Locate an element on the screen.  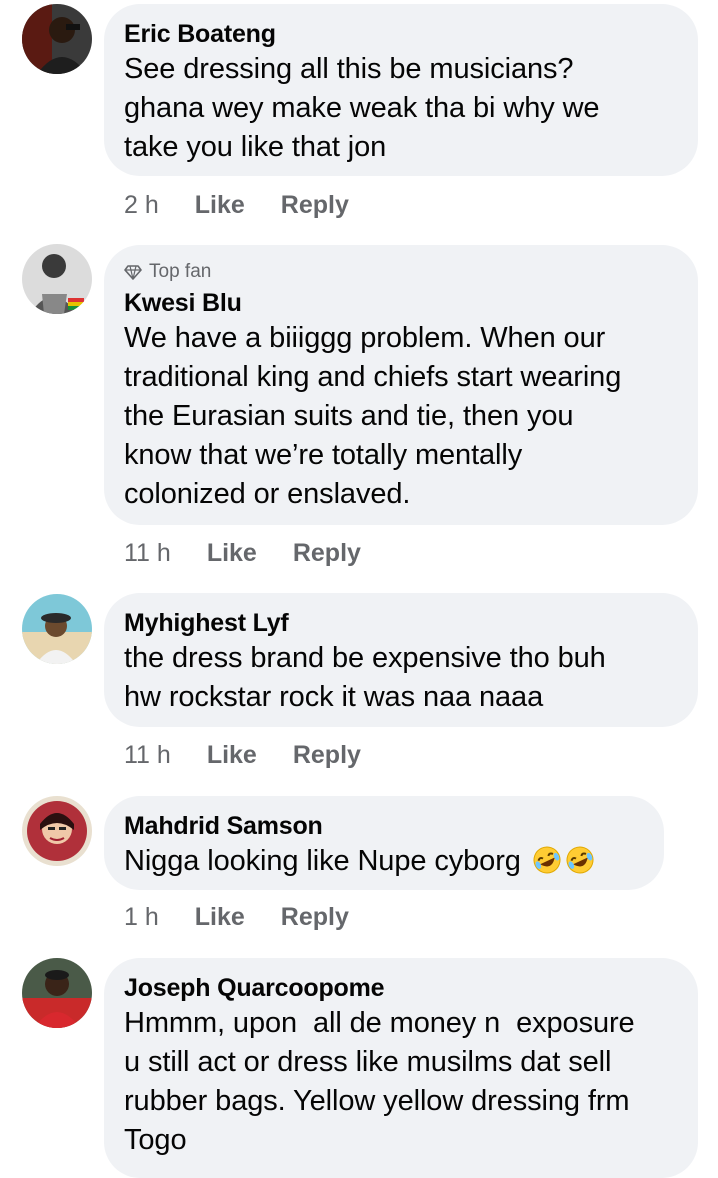
diamond-icon is located at coordinates (133, 272).